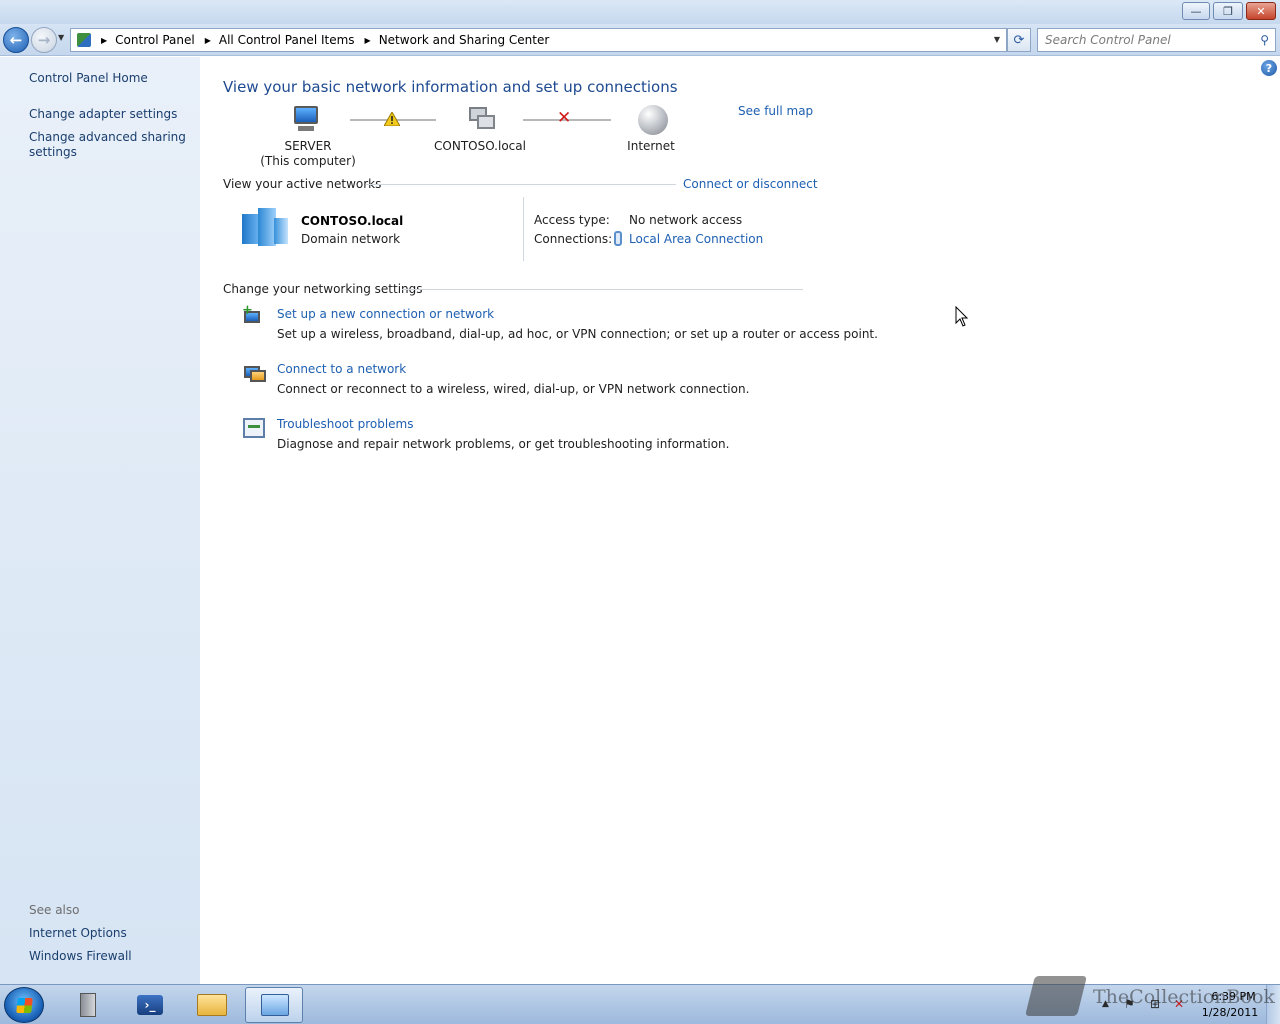  Describe the element at coordinates (323, 289) in the screenshot. I see `change-settings-heading: Change your networking settings` at that location.